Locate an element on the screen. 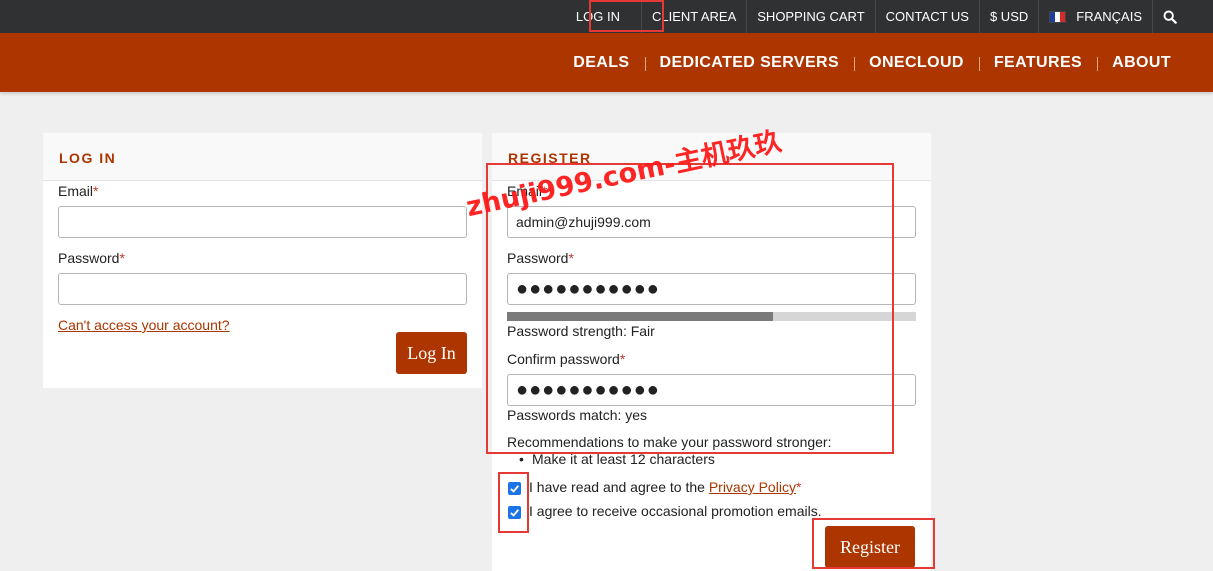  nav-features: FEATURES is located at coordinates (1037, 63).